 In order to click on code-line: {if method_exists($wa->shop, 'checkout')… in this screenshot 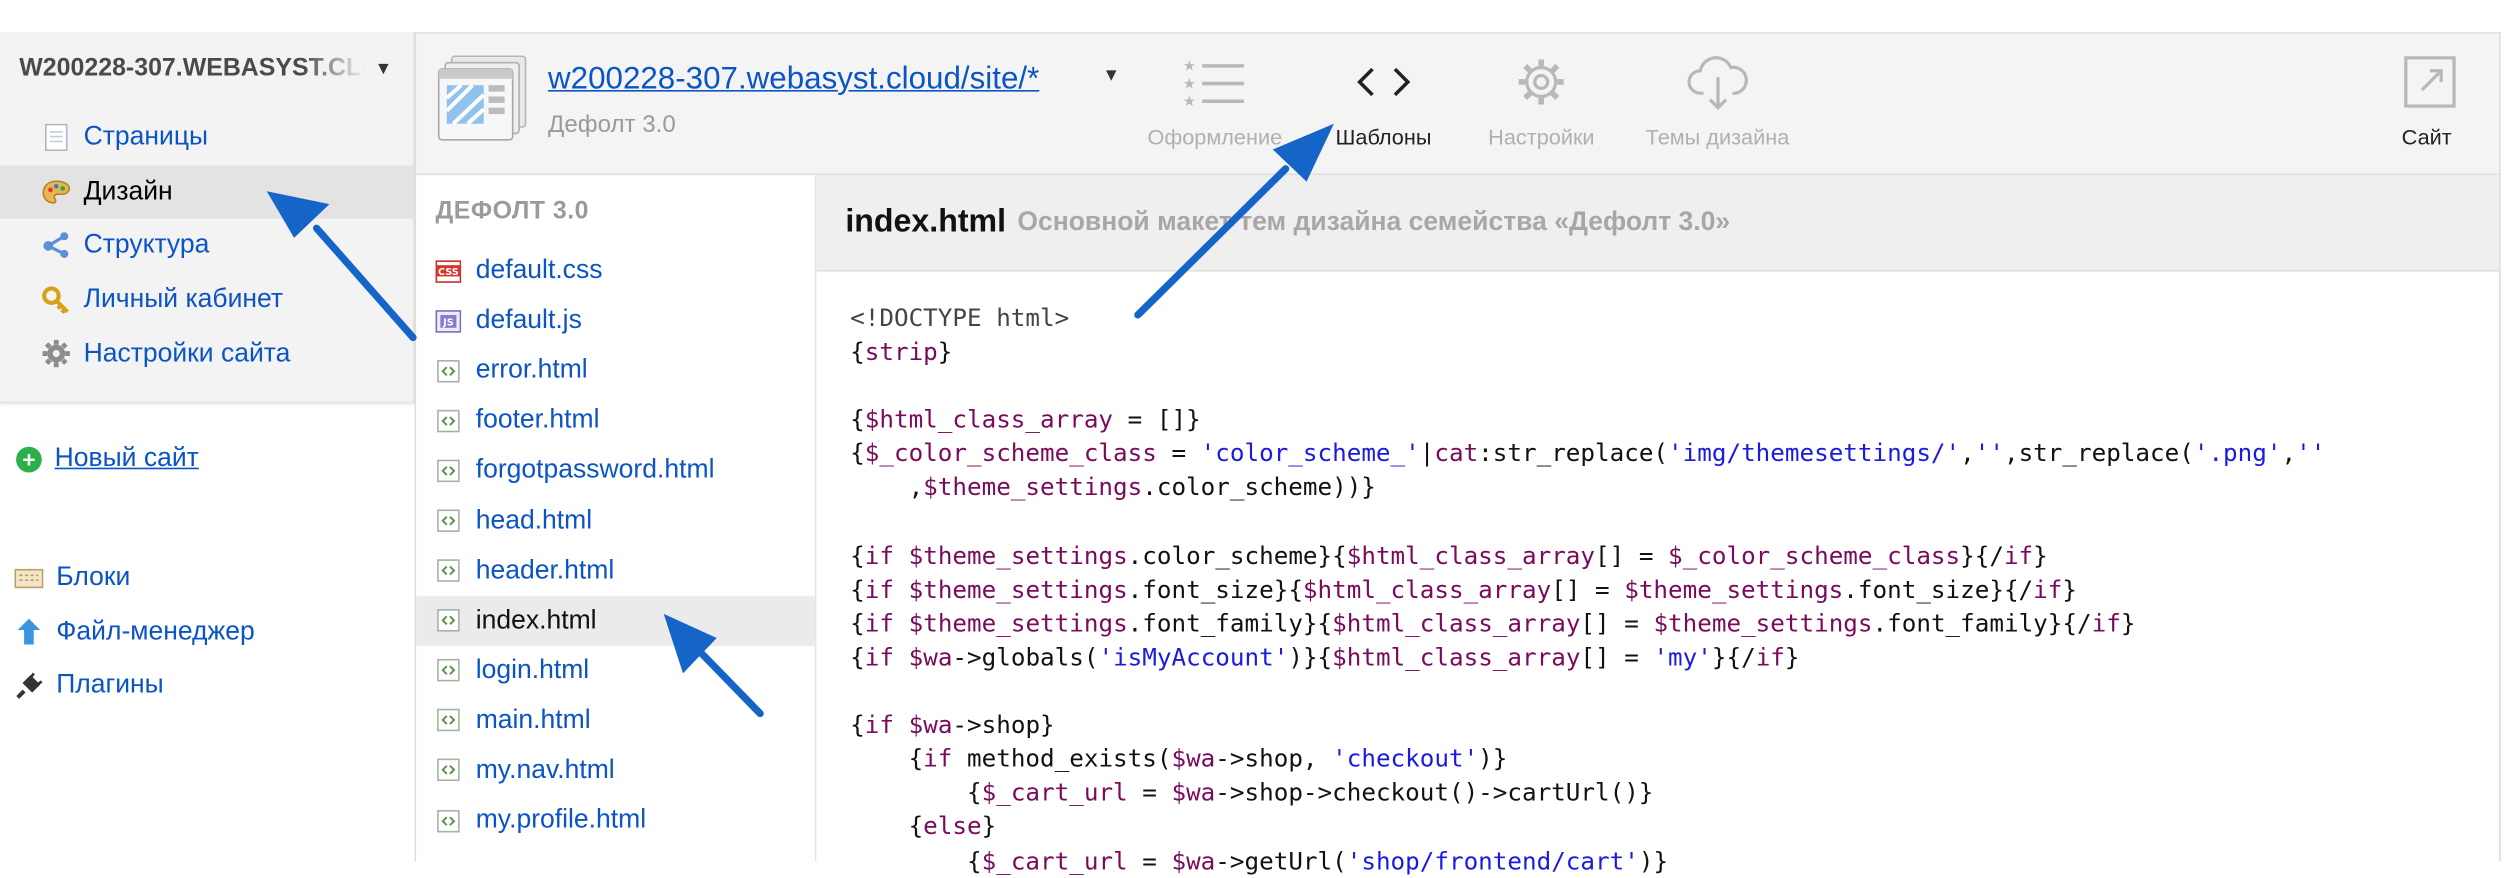, I will do `click(1179, 759)`.